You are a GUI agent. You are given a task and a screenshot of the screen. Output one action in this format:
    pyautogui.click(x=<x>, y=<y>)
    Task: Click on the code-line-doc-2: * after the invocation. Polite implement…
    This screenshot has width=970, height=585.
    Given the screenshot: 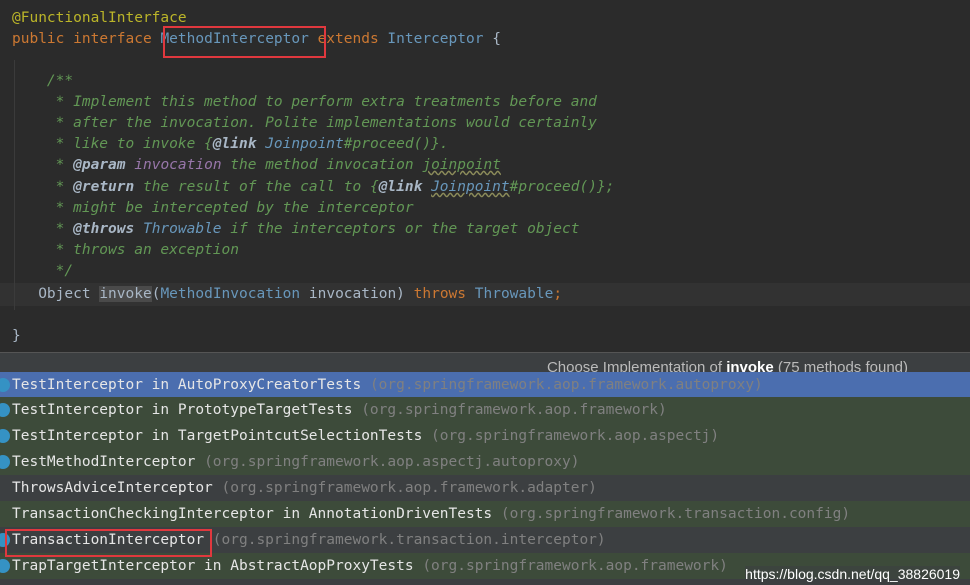 What is the action you would take?
    pyautogui.click(x=326, y=123)
    